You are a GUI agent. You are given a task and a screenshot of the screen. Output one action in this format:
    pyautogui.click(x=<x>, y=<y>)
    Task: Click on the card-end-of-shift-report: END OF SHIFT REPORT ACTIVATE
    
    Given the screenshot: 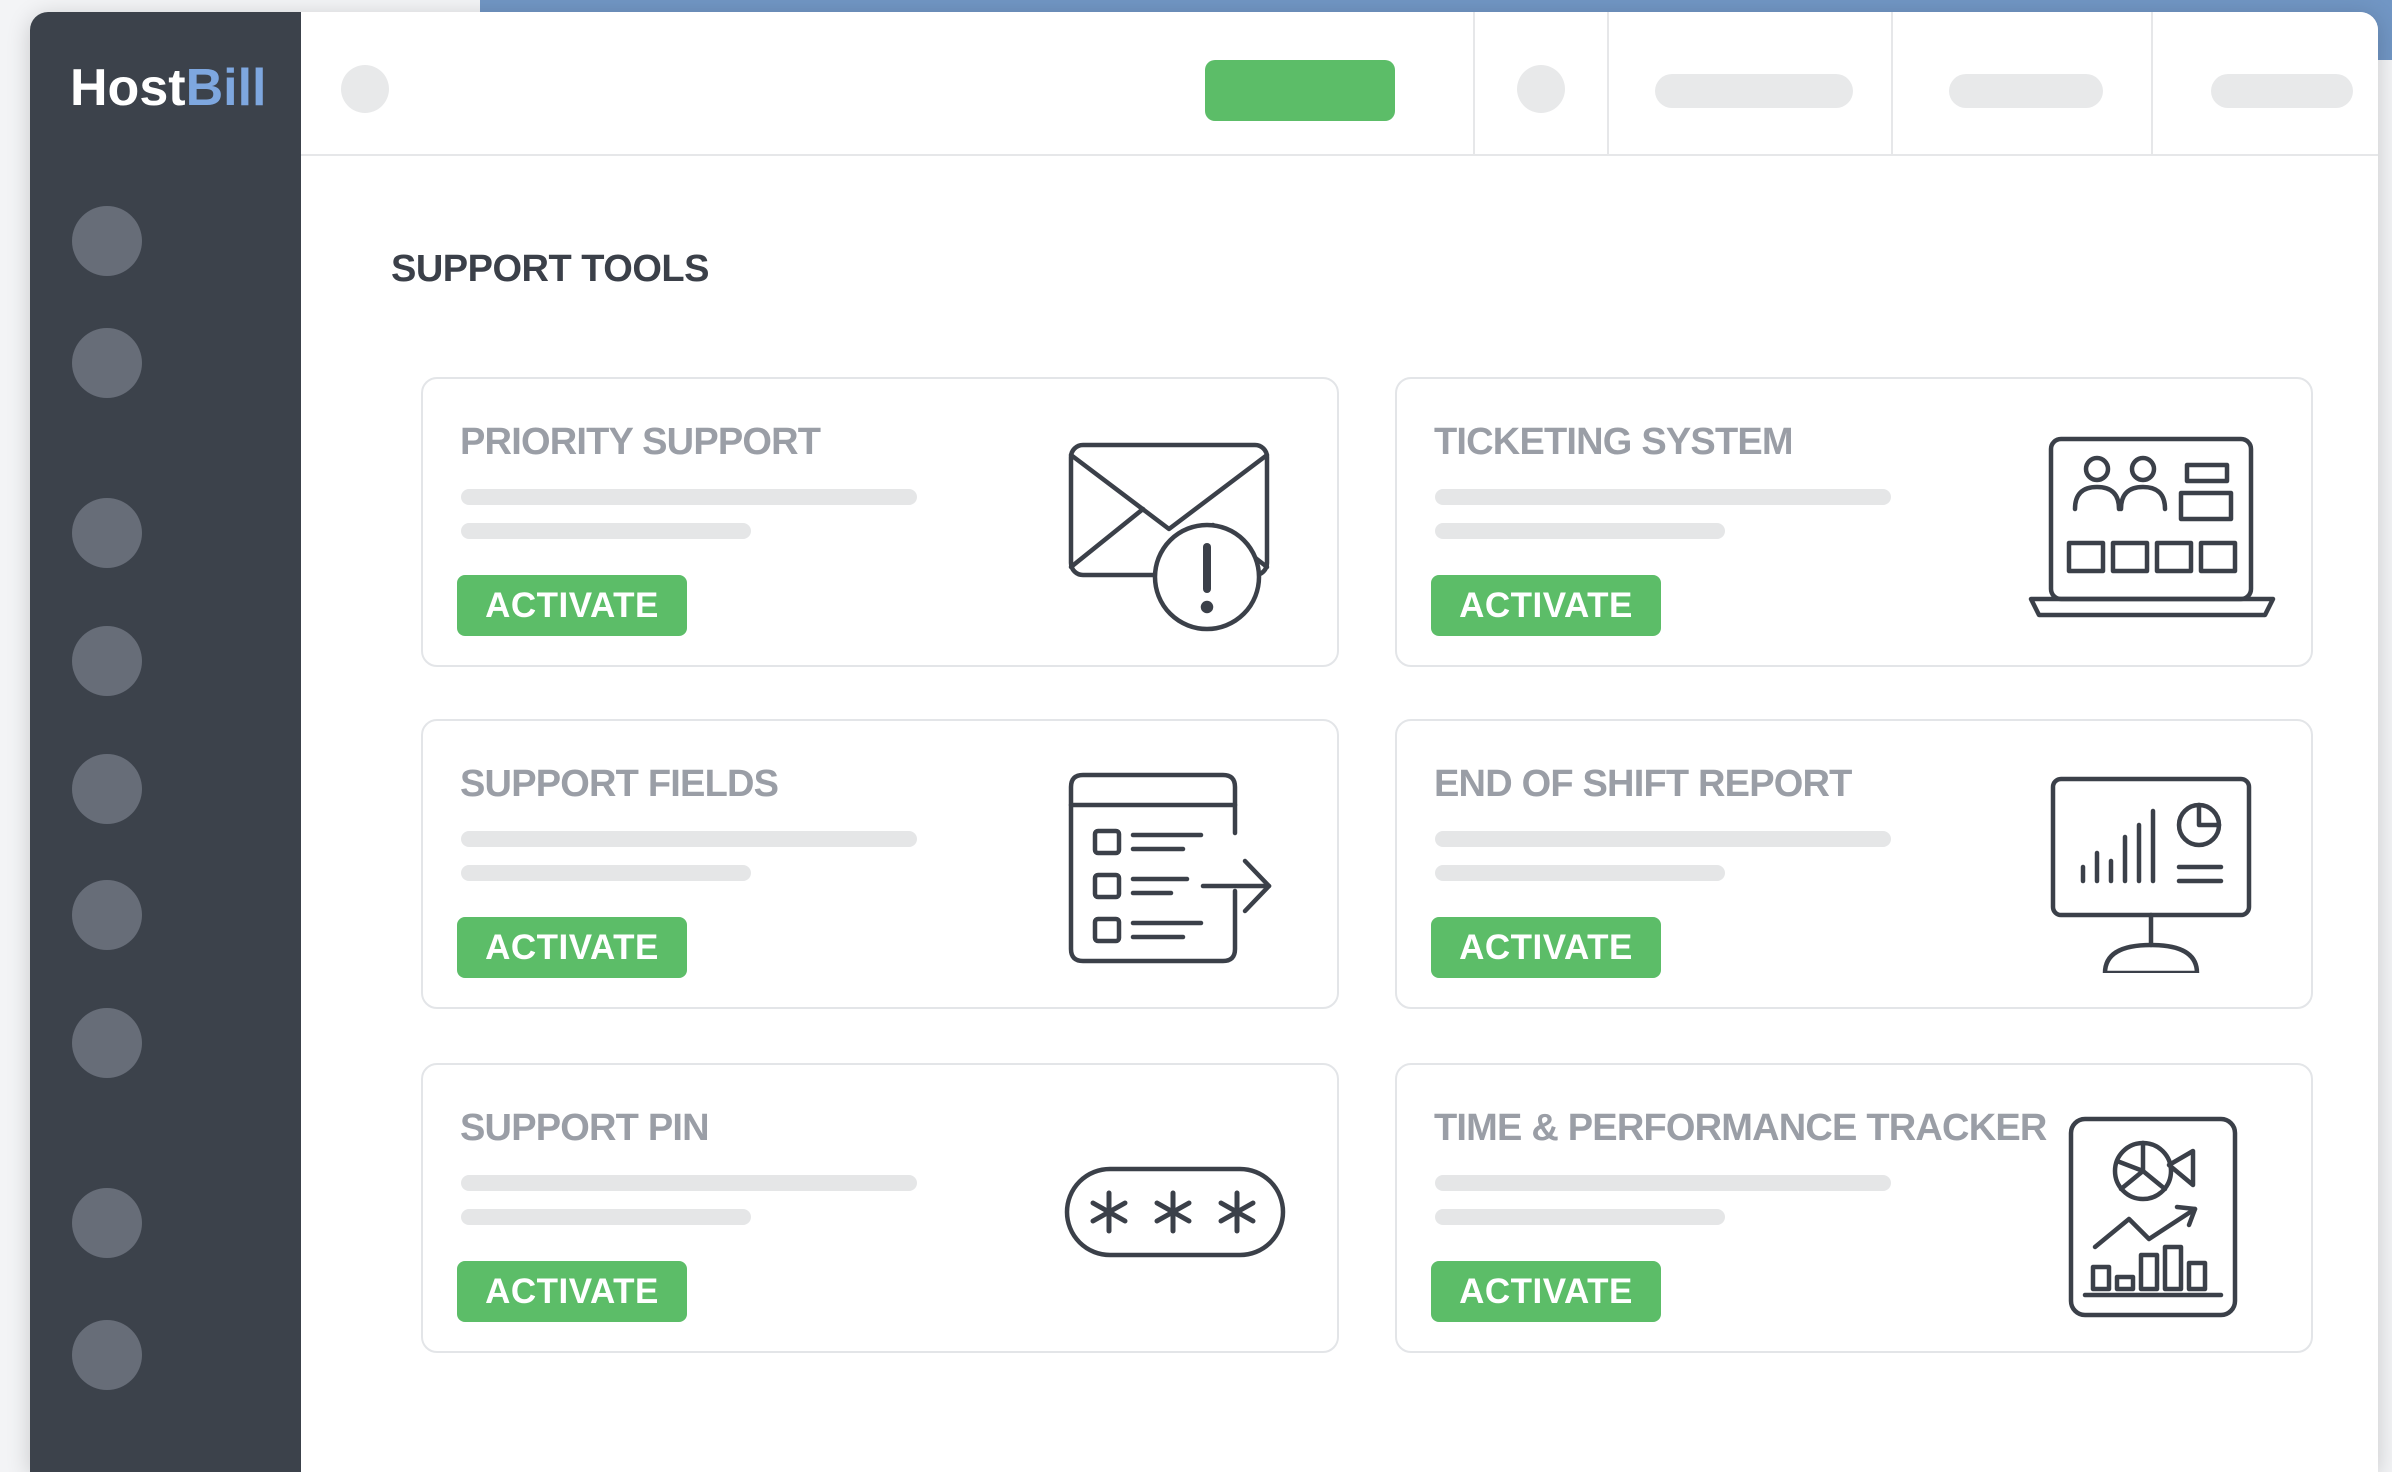 What is the action you would take?
    pyautogui.click(x=1854, y=864)
    